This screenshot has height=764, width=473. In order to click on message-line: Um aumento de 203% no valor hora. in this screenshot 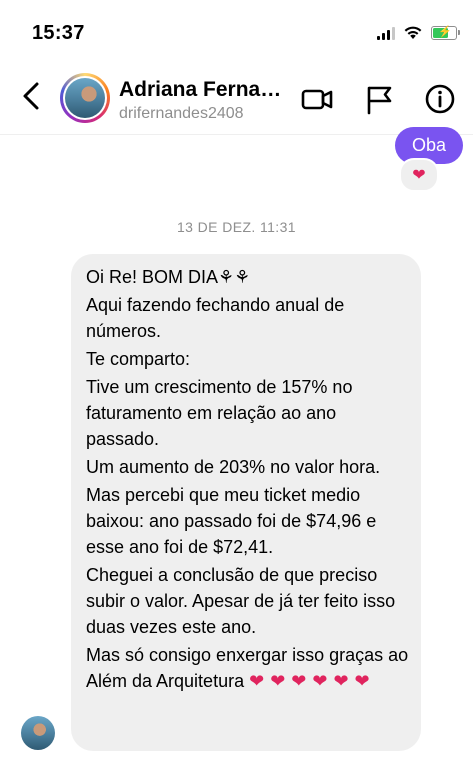, I will do `click(233, 467)`.